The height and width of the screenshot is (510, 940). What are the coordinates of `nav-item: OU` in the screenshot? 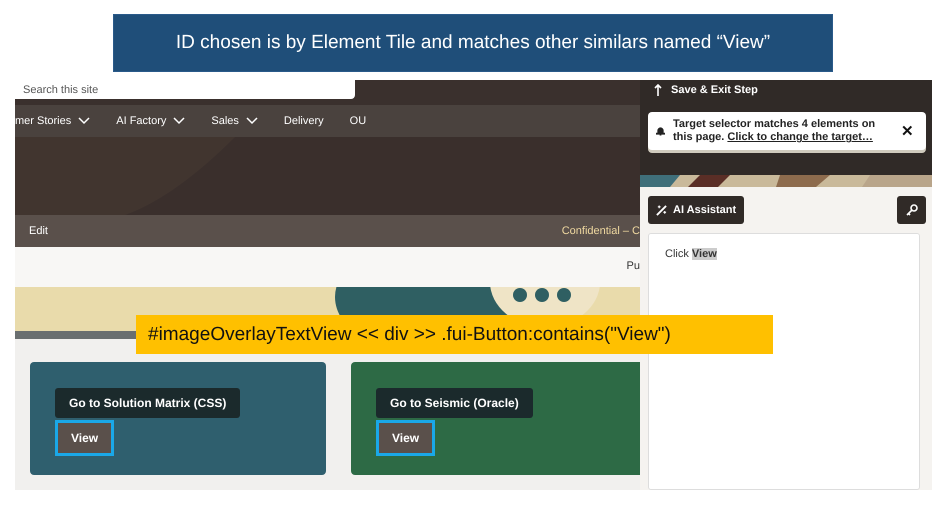 It's located at (358, 121).